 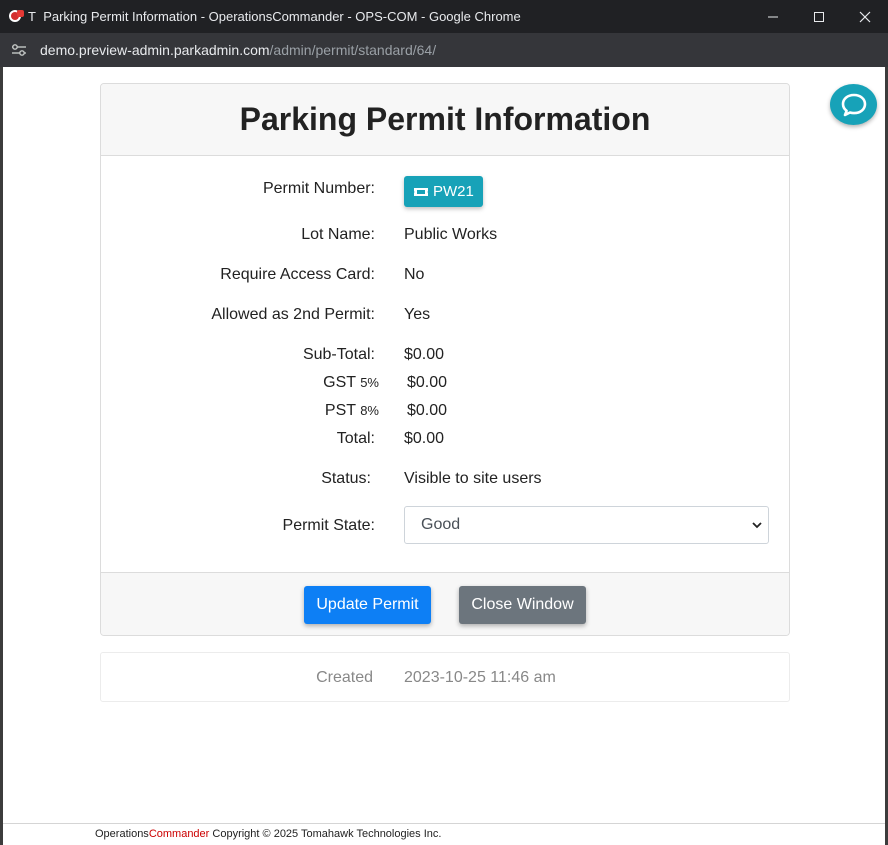 What do you see at coordinates (522, 605) in the screenshot?
I see `close-window-action-button: Close Window` at bounding box center [522, 605].